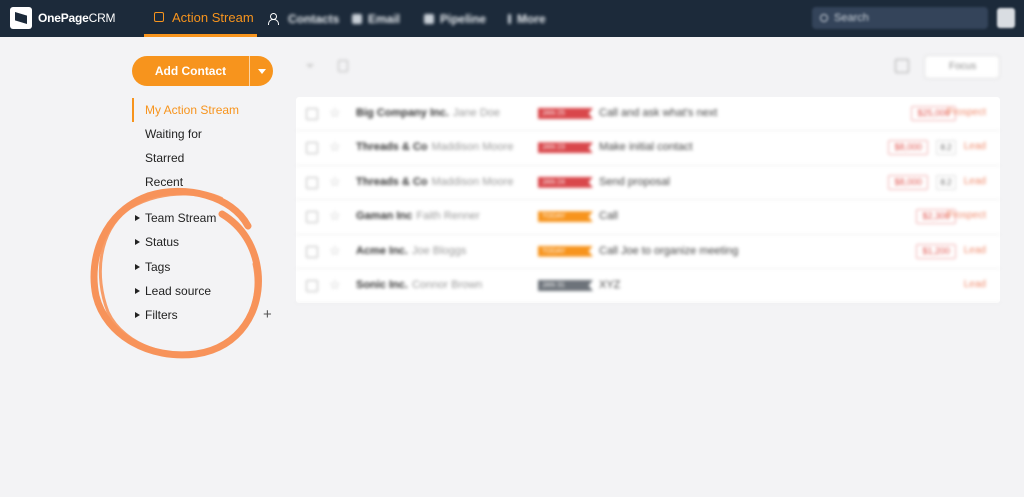  I want to click on search-icon, so click(824, 18).